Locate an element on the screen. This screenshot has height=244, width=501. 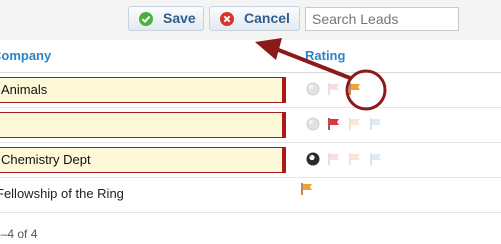
column-header-rating: Rating is located at coordinates (325, 55).